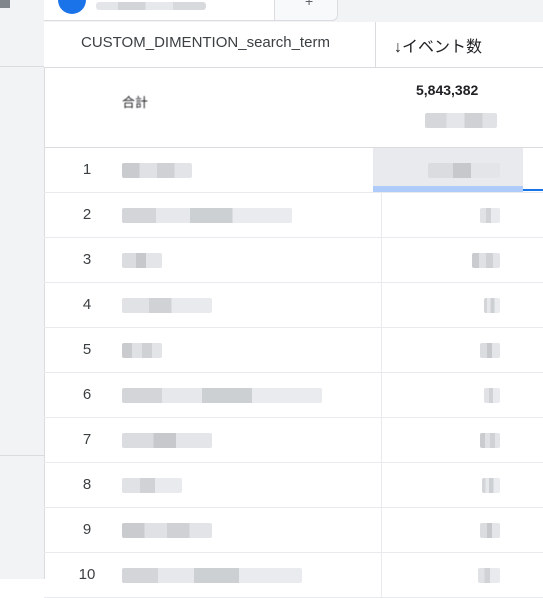 This screenshot has width=543, height=598. I want to click on table-header: CUSTOM_DIMENTION_search_term ↓イベント数, so click(293, 45).